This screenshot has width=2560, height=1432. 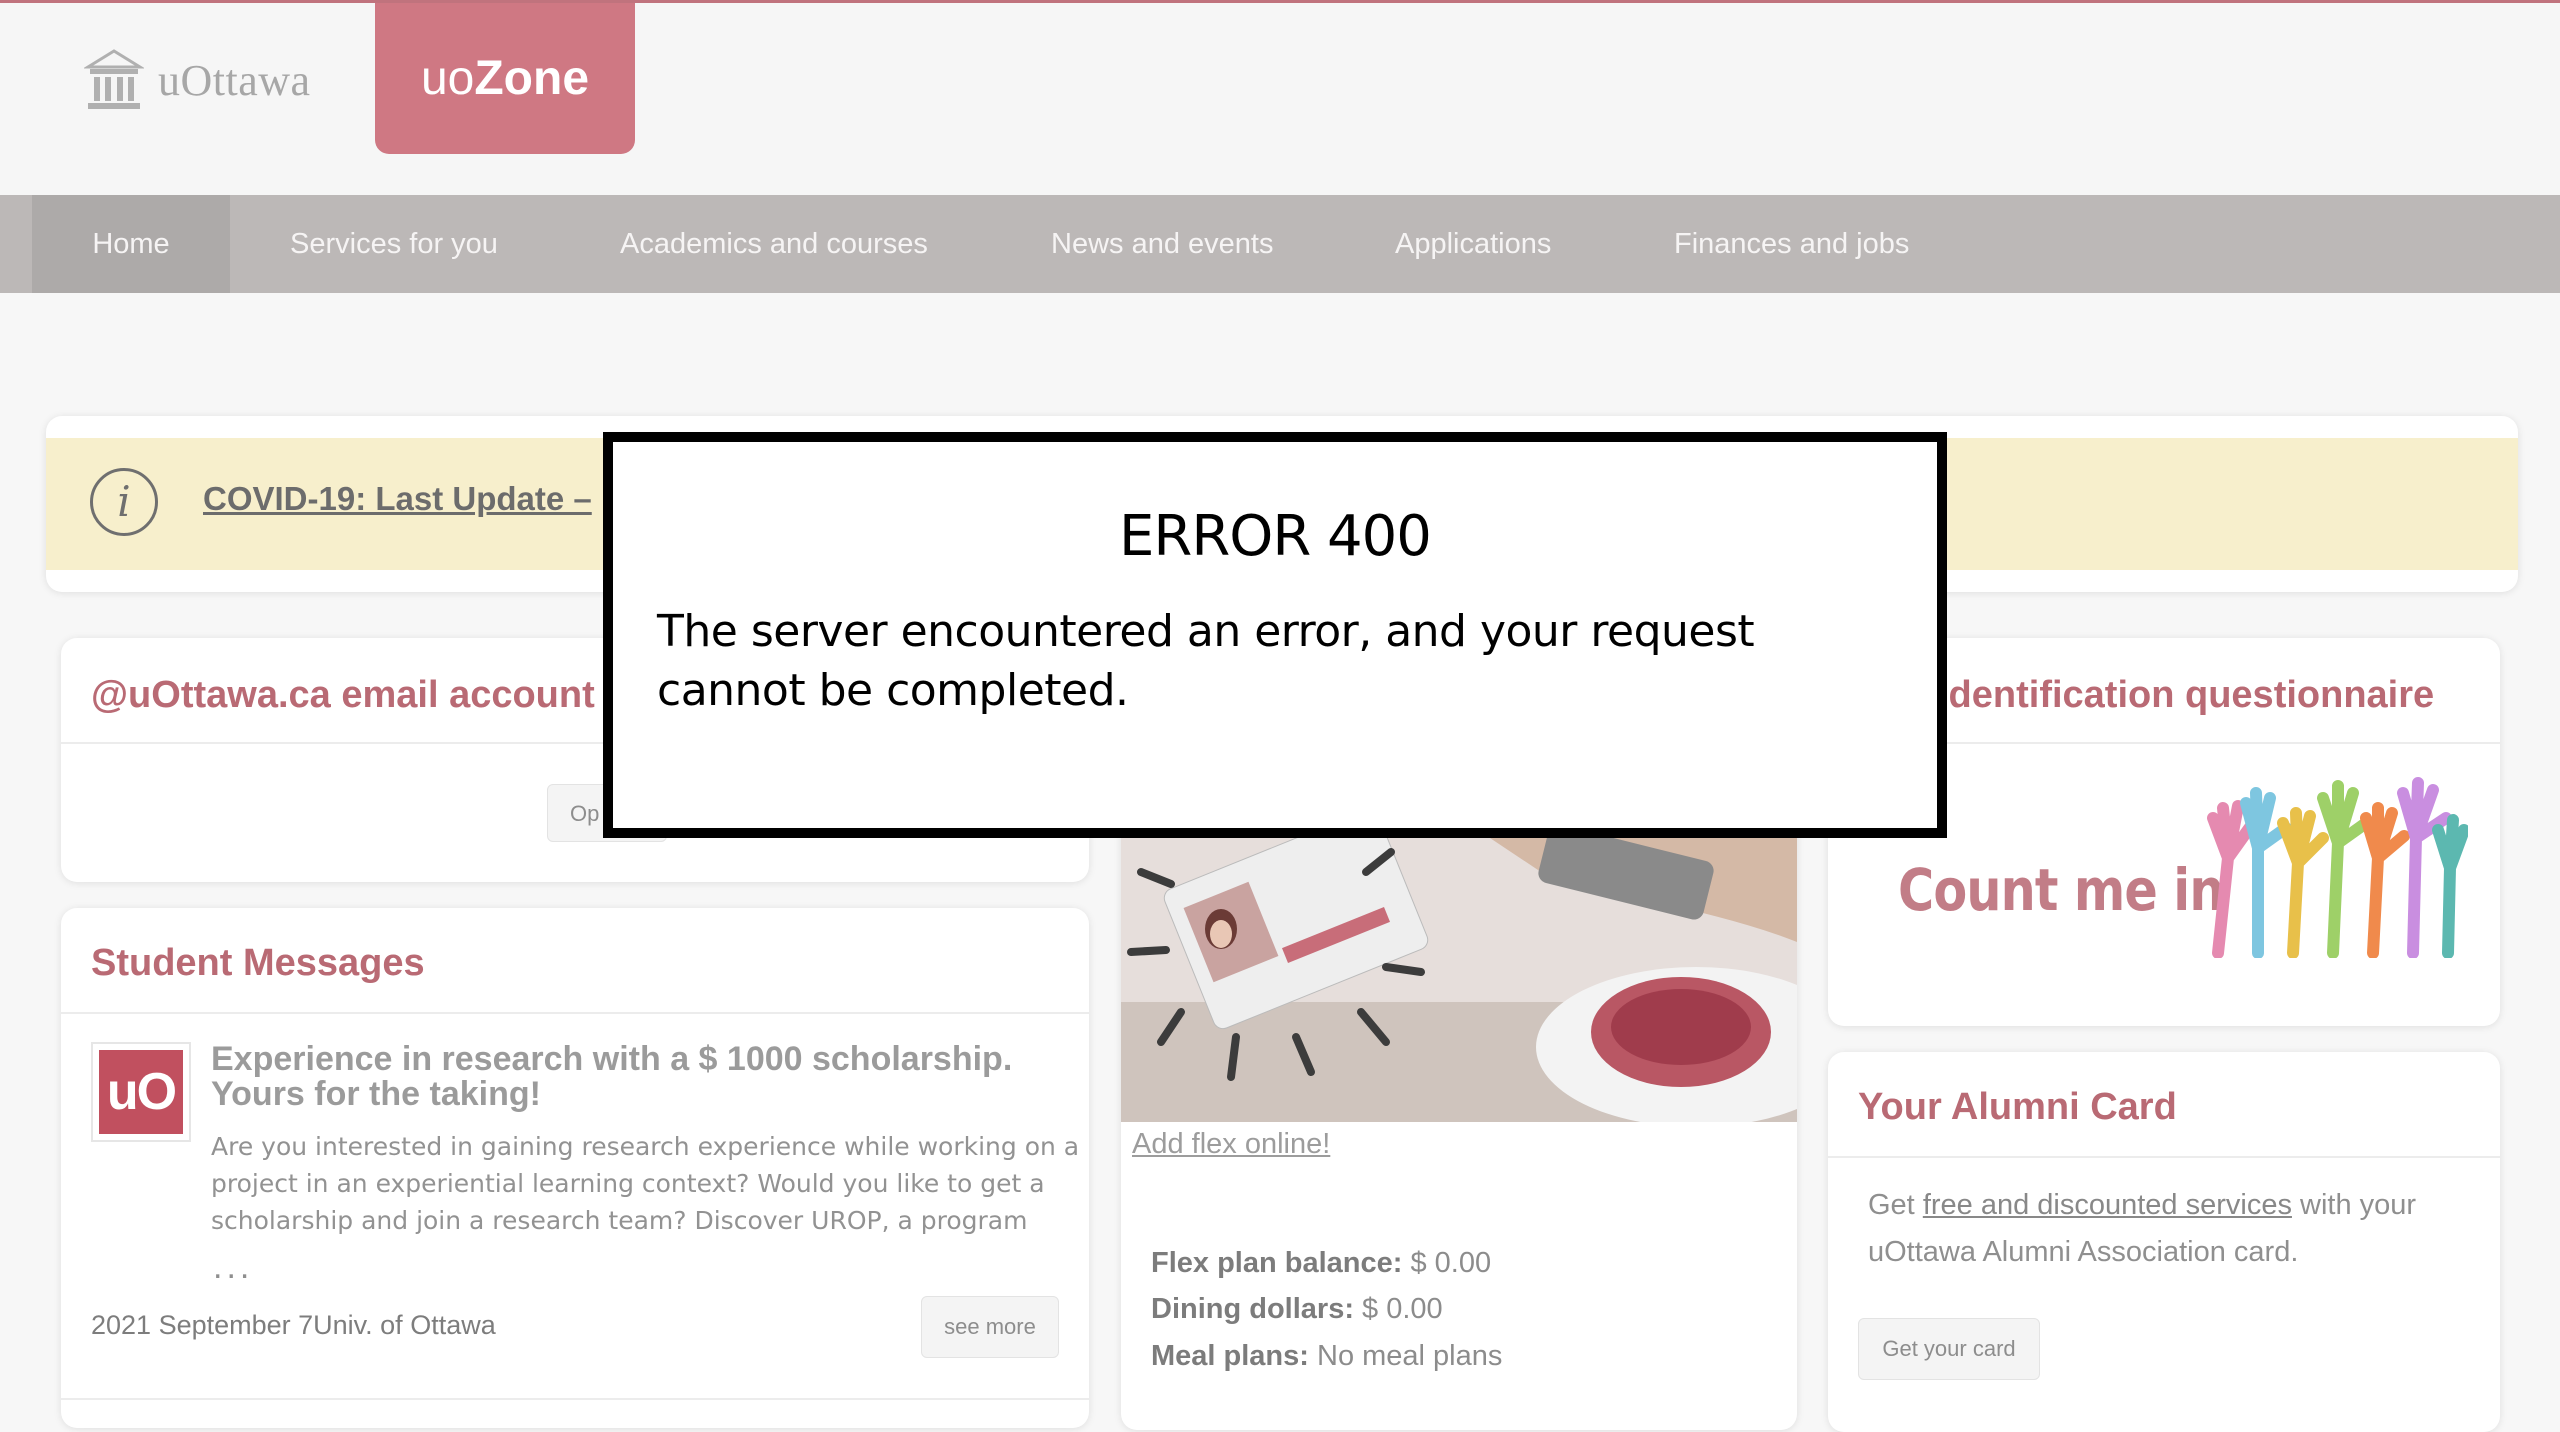 I want to click on add-flex-link: Add flex online!, so click(x=1231, y=1144).